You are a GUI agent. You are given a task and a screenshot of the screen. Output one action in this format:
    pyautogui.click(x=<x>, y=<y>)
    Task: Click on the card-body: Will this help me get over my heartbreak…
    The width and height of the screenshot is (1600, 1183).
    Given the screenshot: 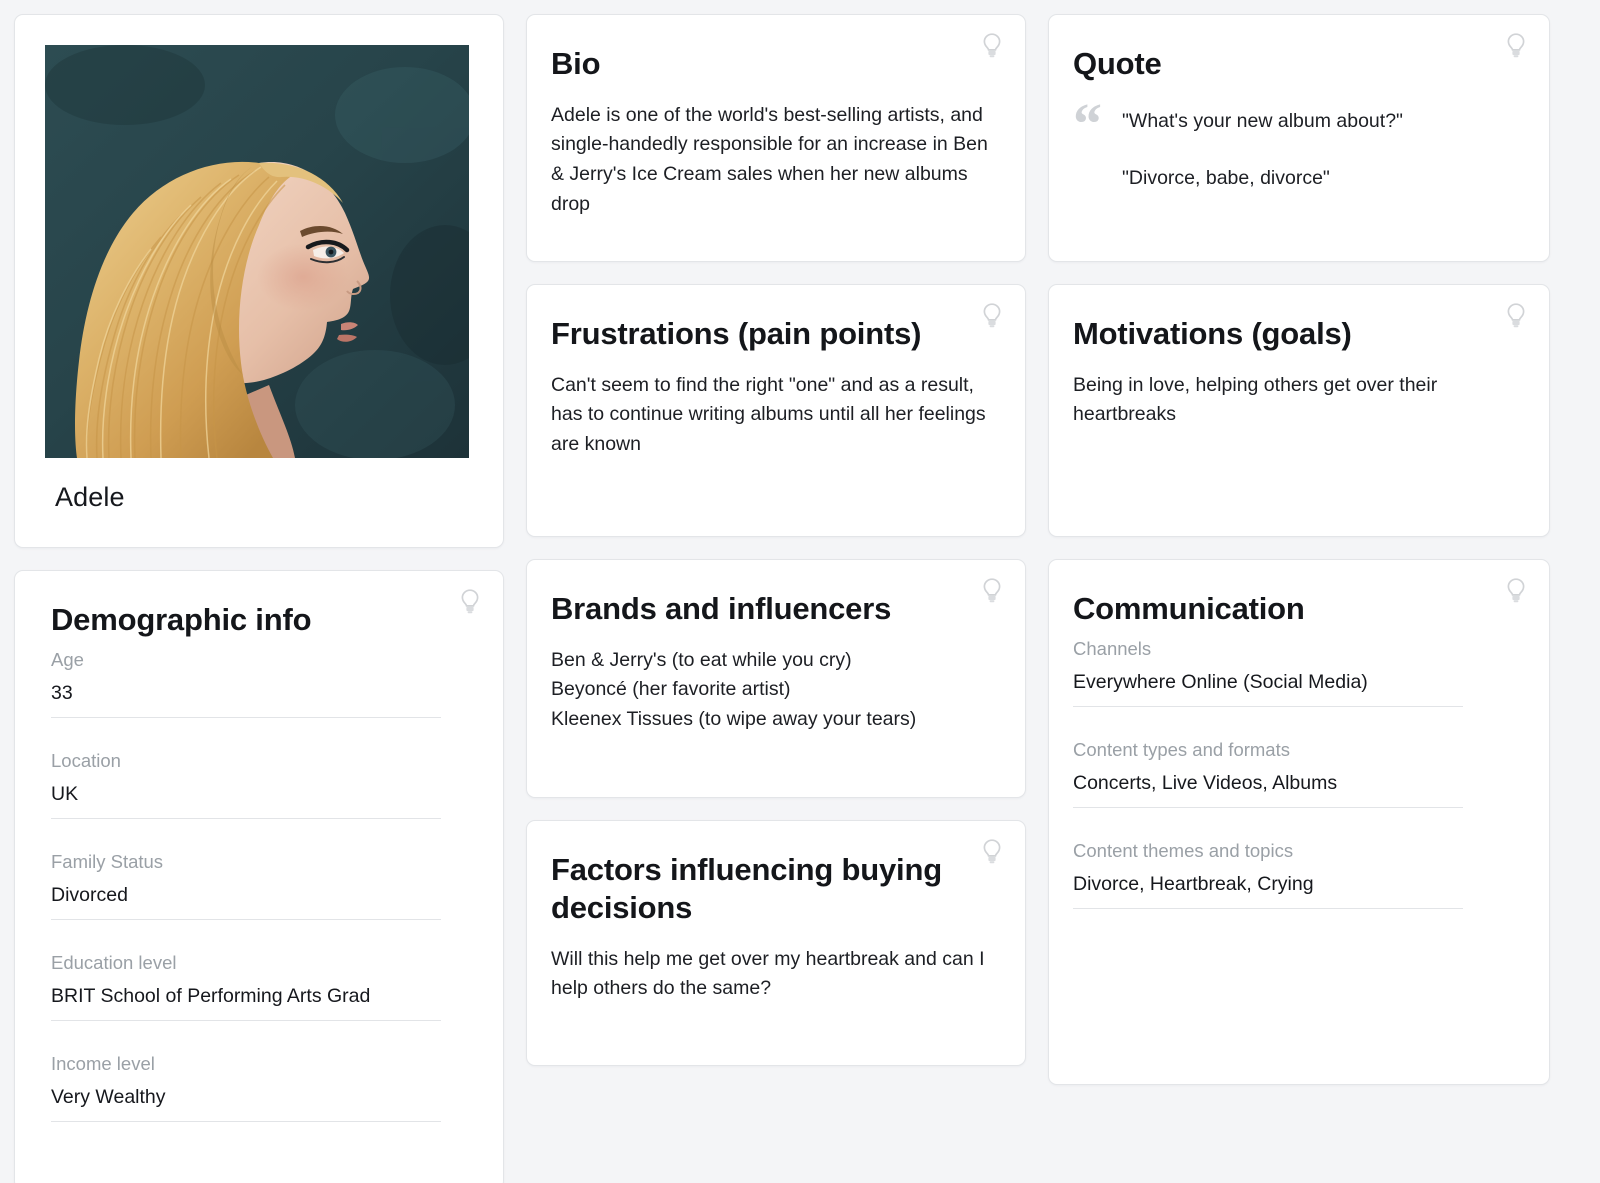 What is the action you would take?
    pyautogui.click(x=768, y=973)
    